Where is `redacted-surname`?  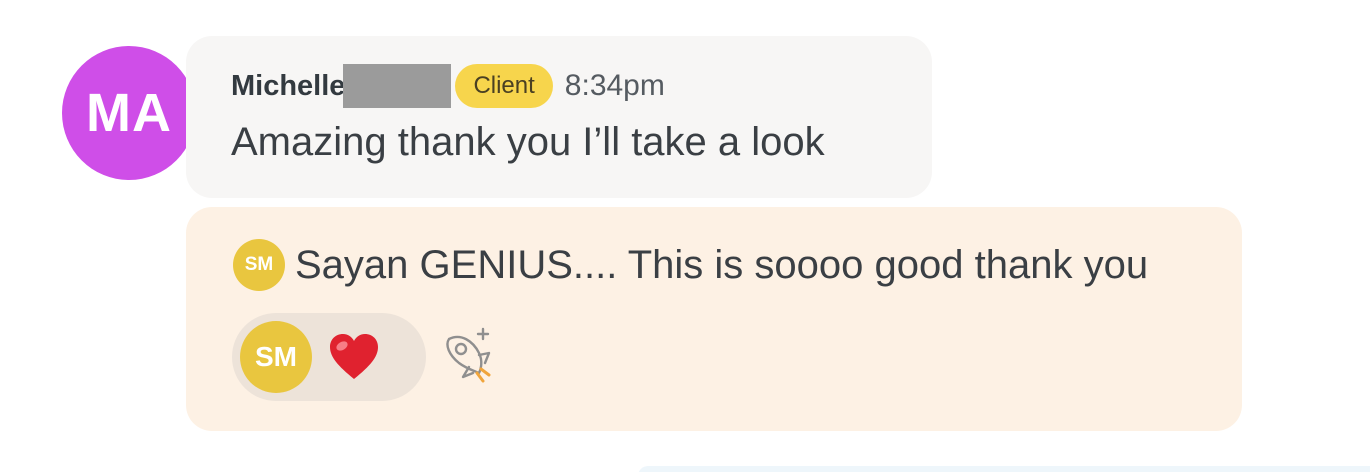 redacted-surname is located at coordinates (397, 86).